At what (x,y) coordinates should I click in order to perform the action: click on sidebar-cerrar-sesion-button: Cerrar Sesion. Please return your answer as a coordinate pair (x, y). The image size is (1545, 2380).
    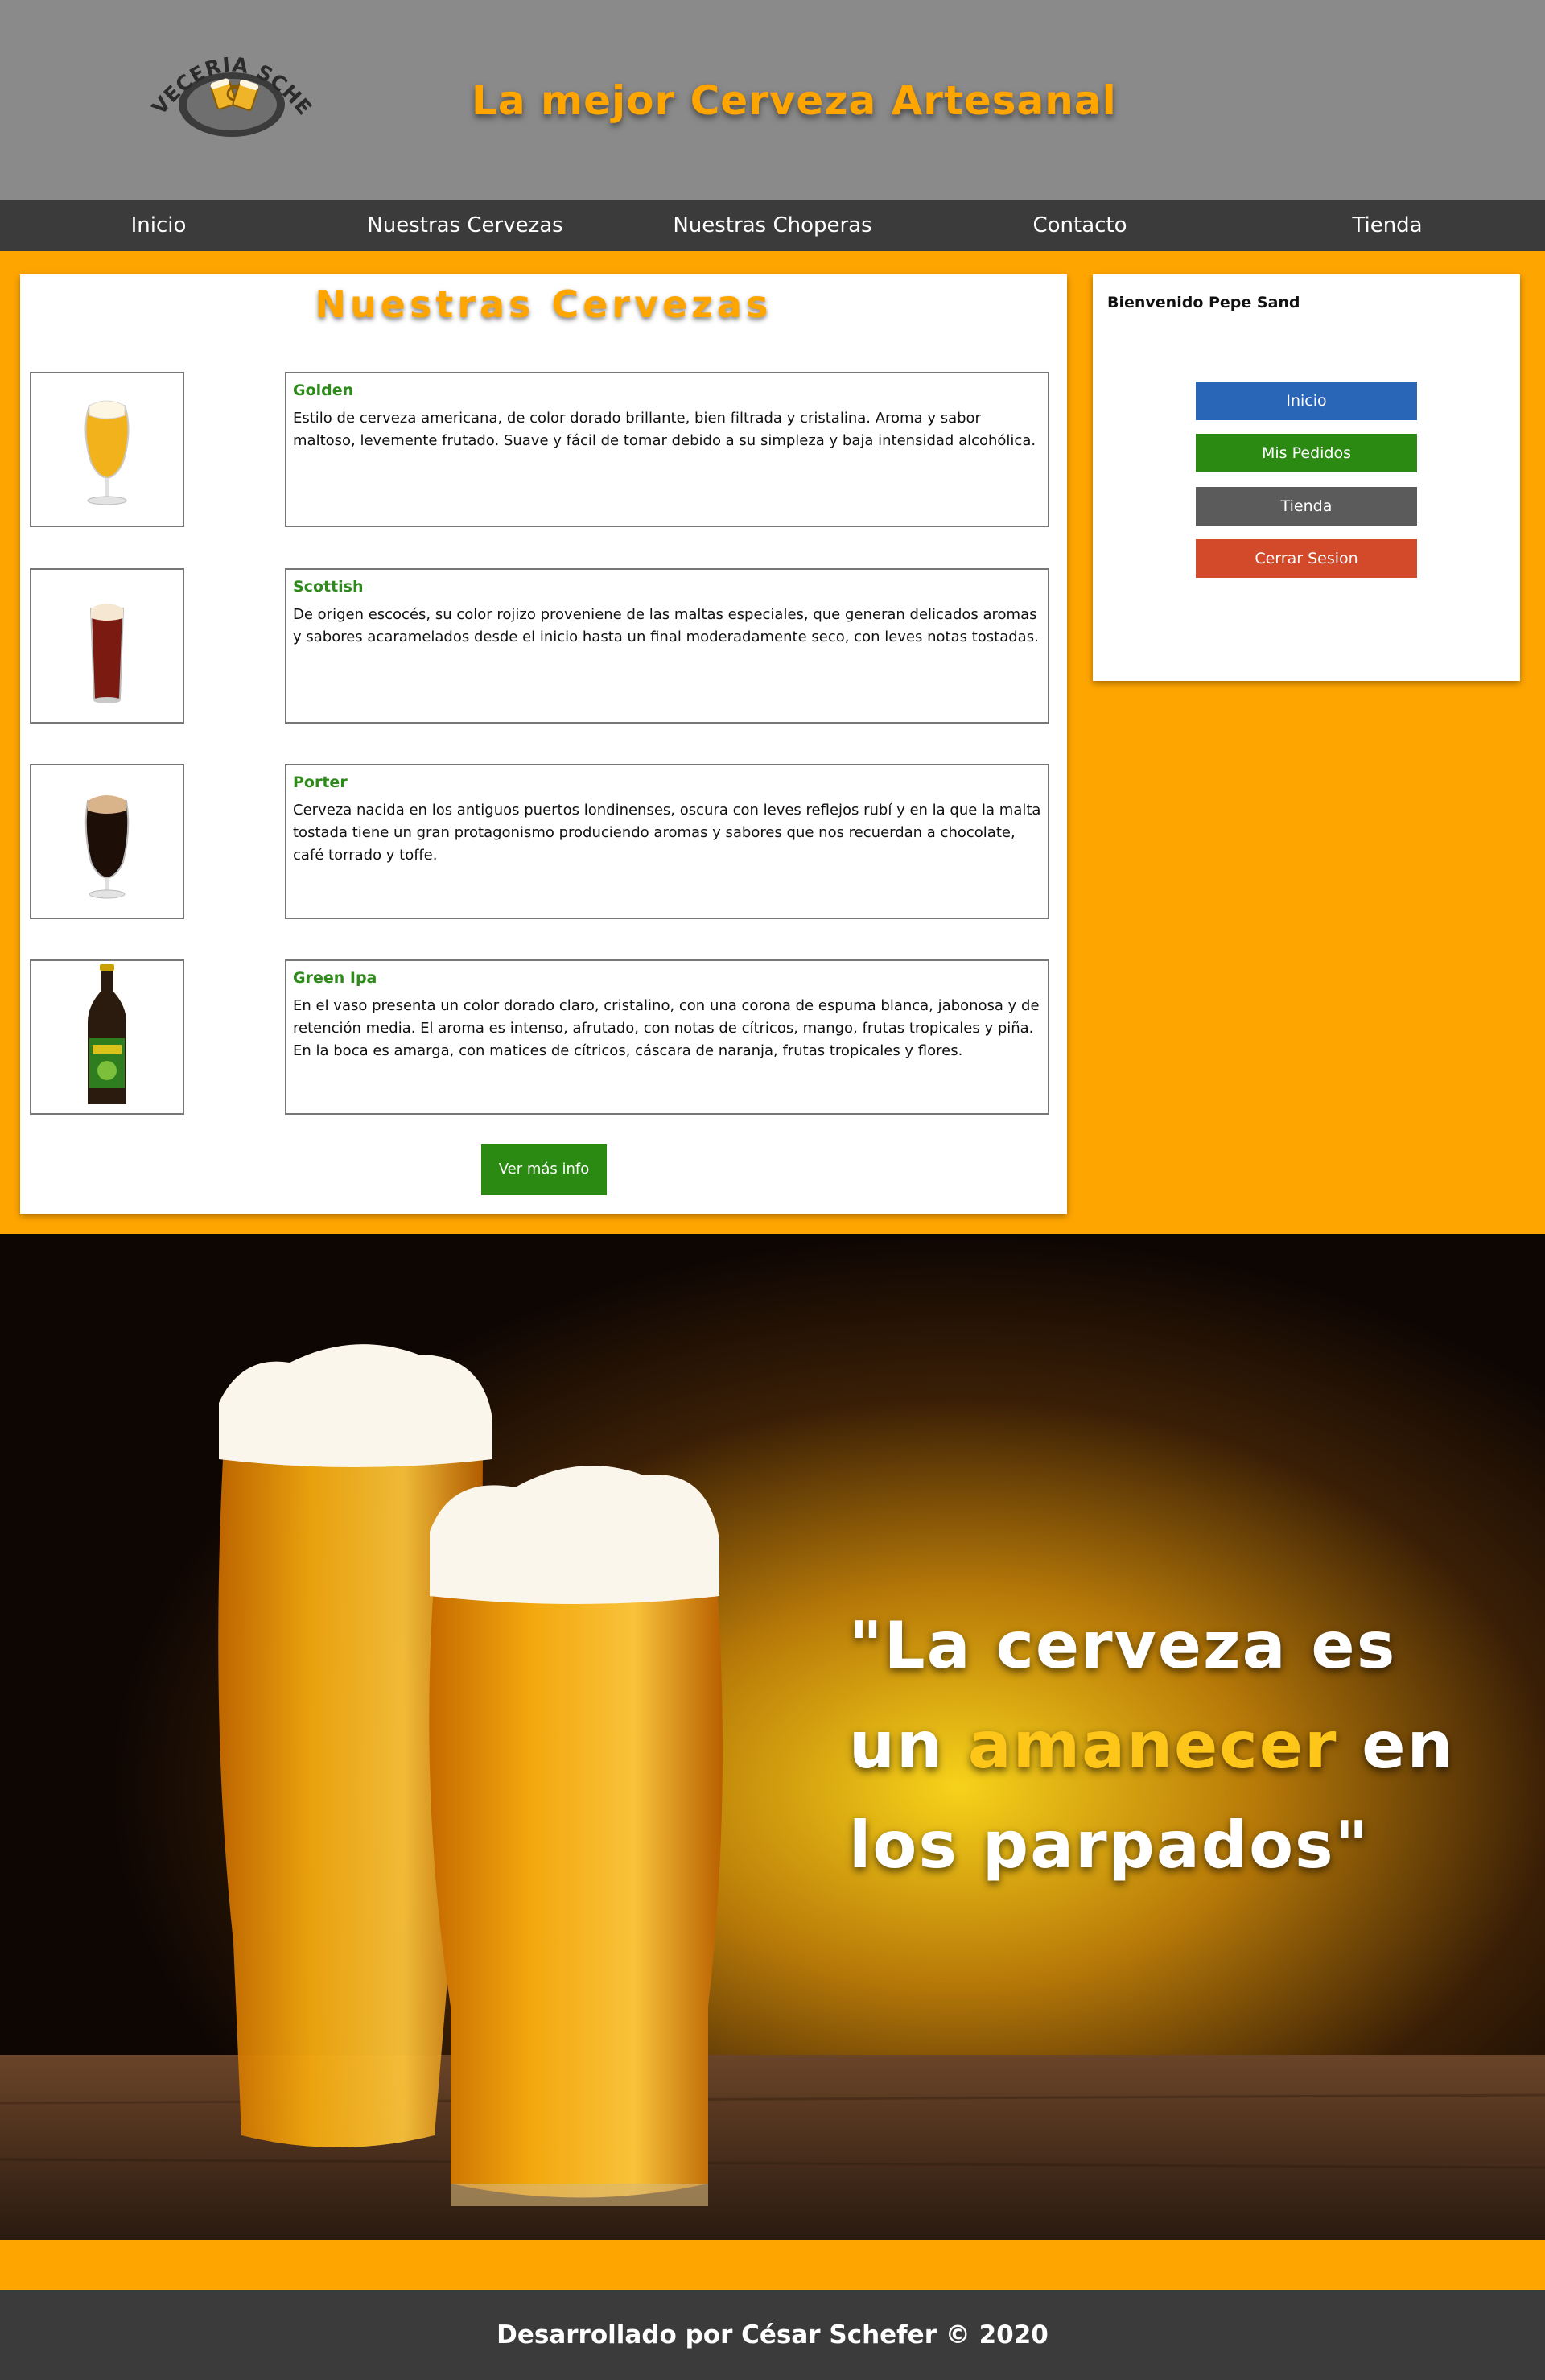
    Looking at the image, I should click on (1306, 558).